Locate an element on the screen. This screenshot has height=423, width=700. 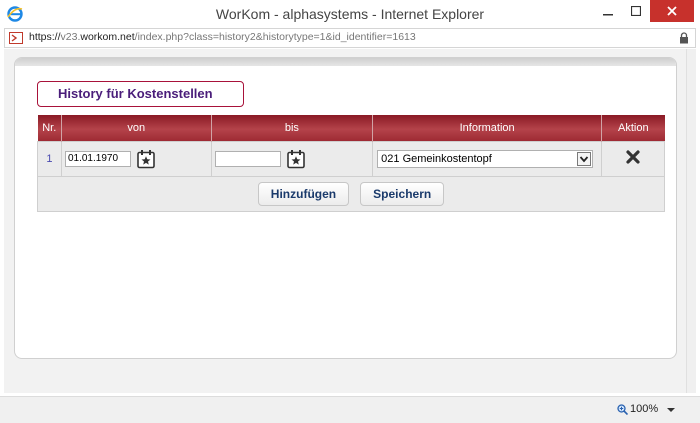
site-icon is located at coordinates (16, 38).